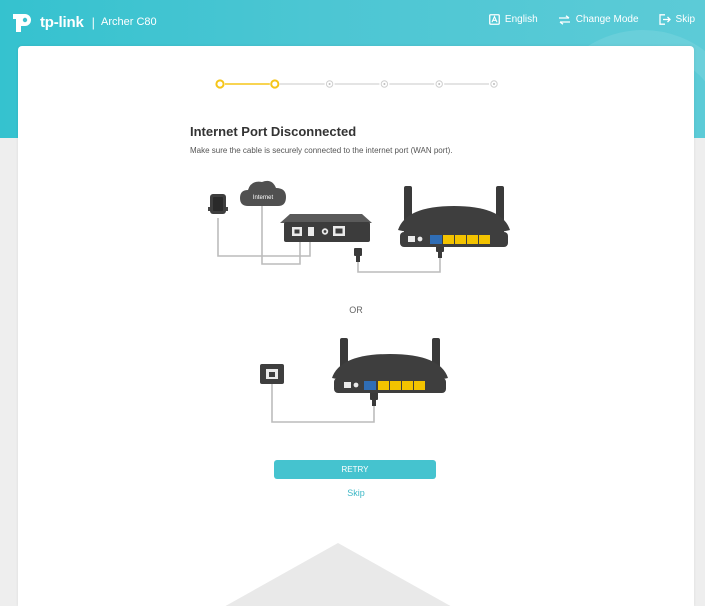 The height and width of the screenshot is (606, 705). I want to click on change-mode-label: Change Mode, so click(607, 19).